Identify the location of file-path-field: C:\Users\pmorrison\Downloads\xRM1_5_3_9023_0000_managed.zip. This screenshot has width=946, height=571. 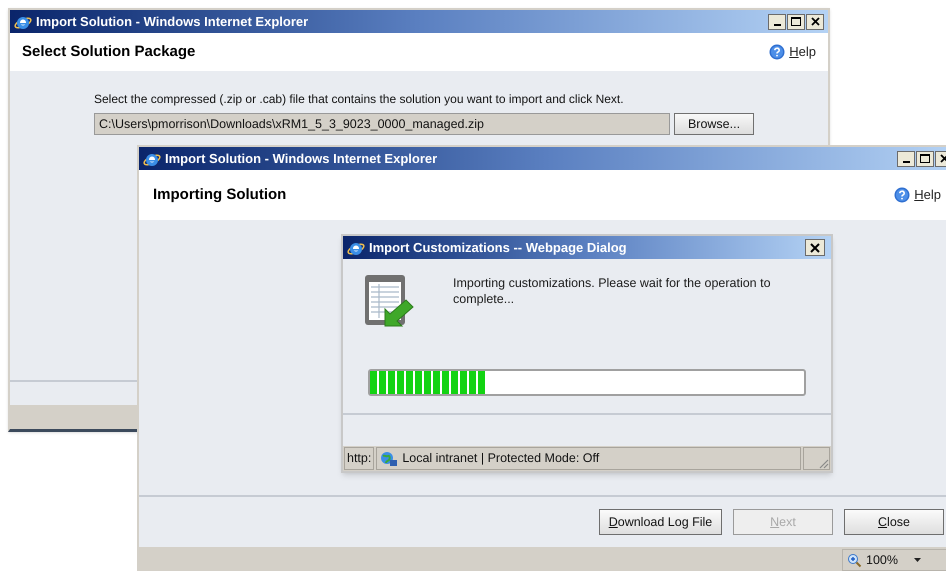
(382, 124).